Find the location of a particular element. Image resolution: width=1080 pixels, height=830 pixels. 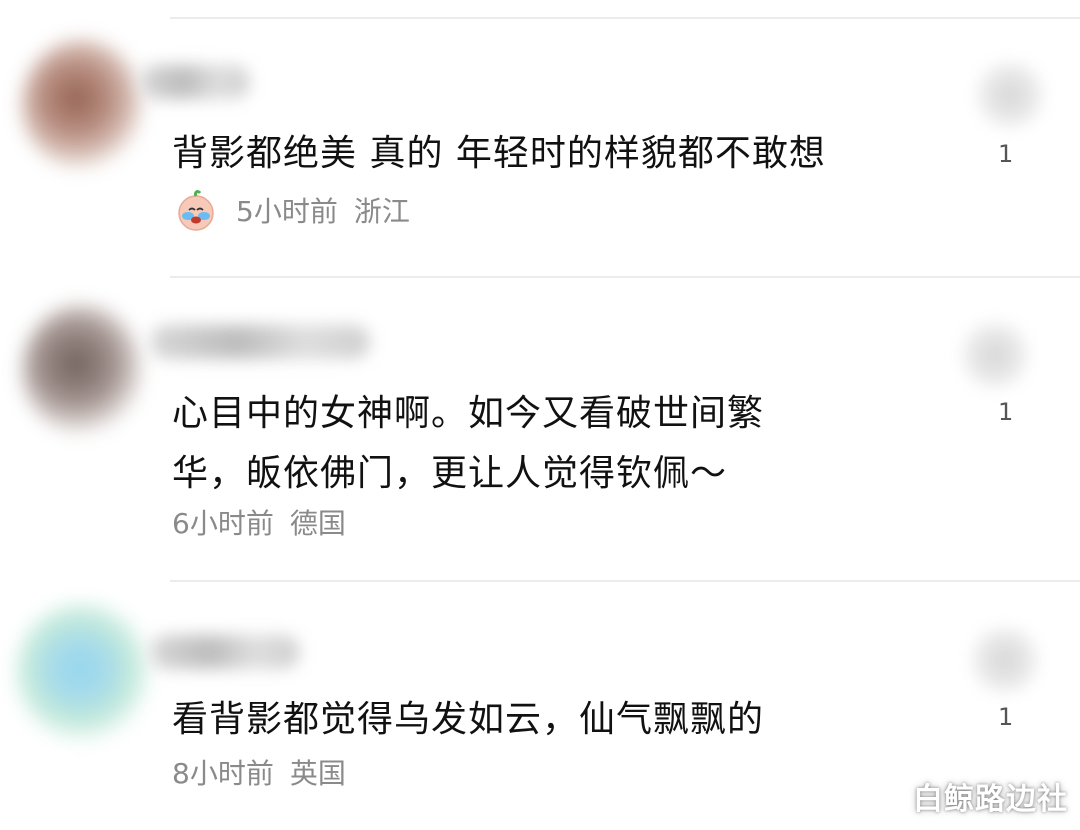

comment-meta: 8小时前 英国 is located at coordinates (259, 772).